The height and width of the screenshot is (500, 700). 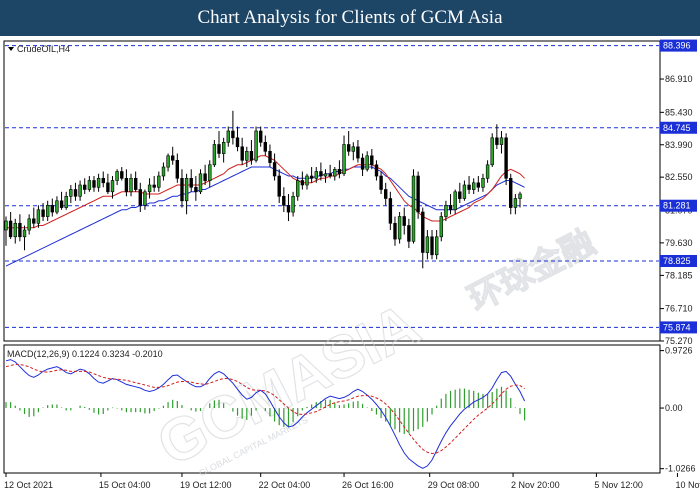 I want to click on time-tick-label: 26 Oct 16:00, so click(x=368, y=485).